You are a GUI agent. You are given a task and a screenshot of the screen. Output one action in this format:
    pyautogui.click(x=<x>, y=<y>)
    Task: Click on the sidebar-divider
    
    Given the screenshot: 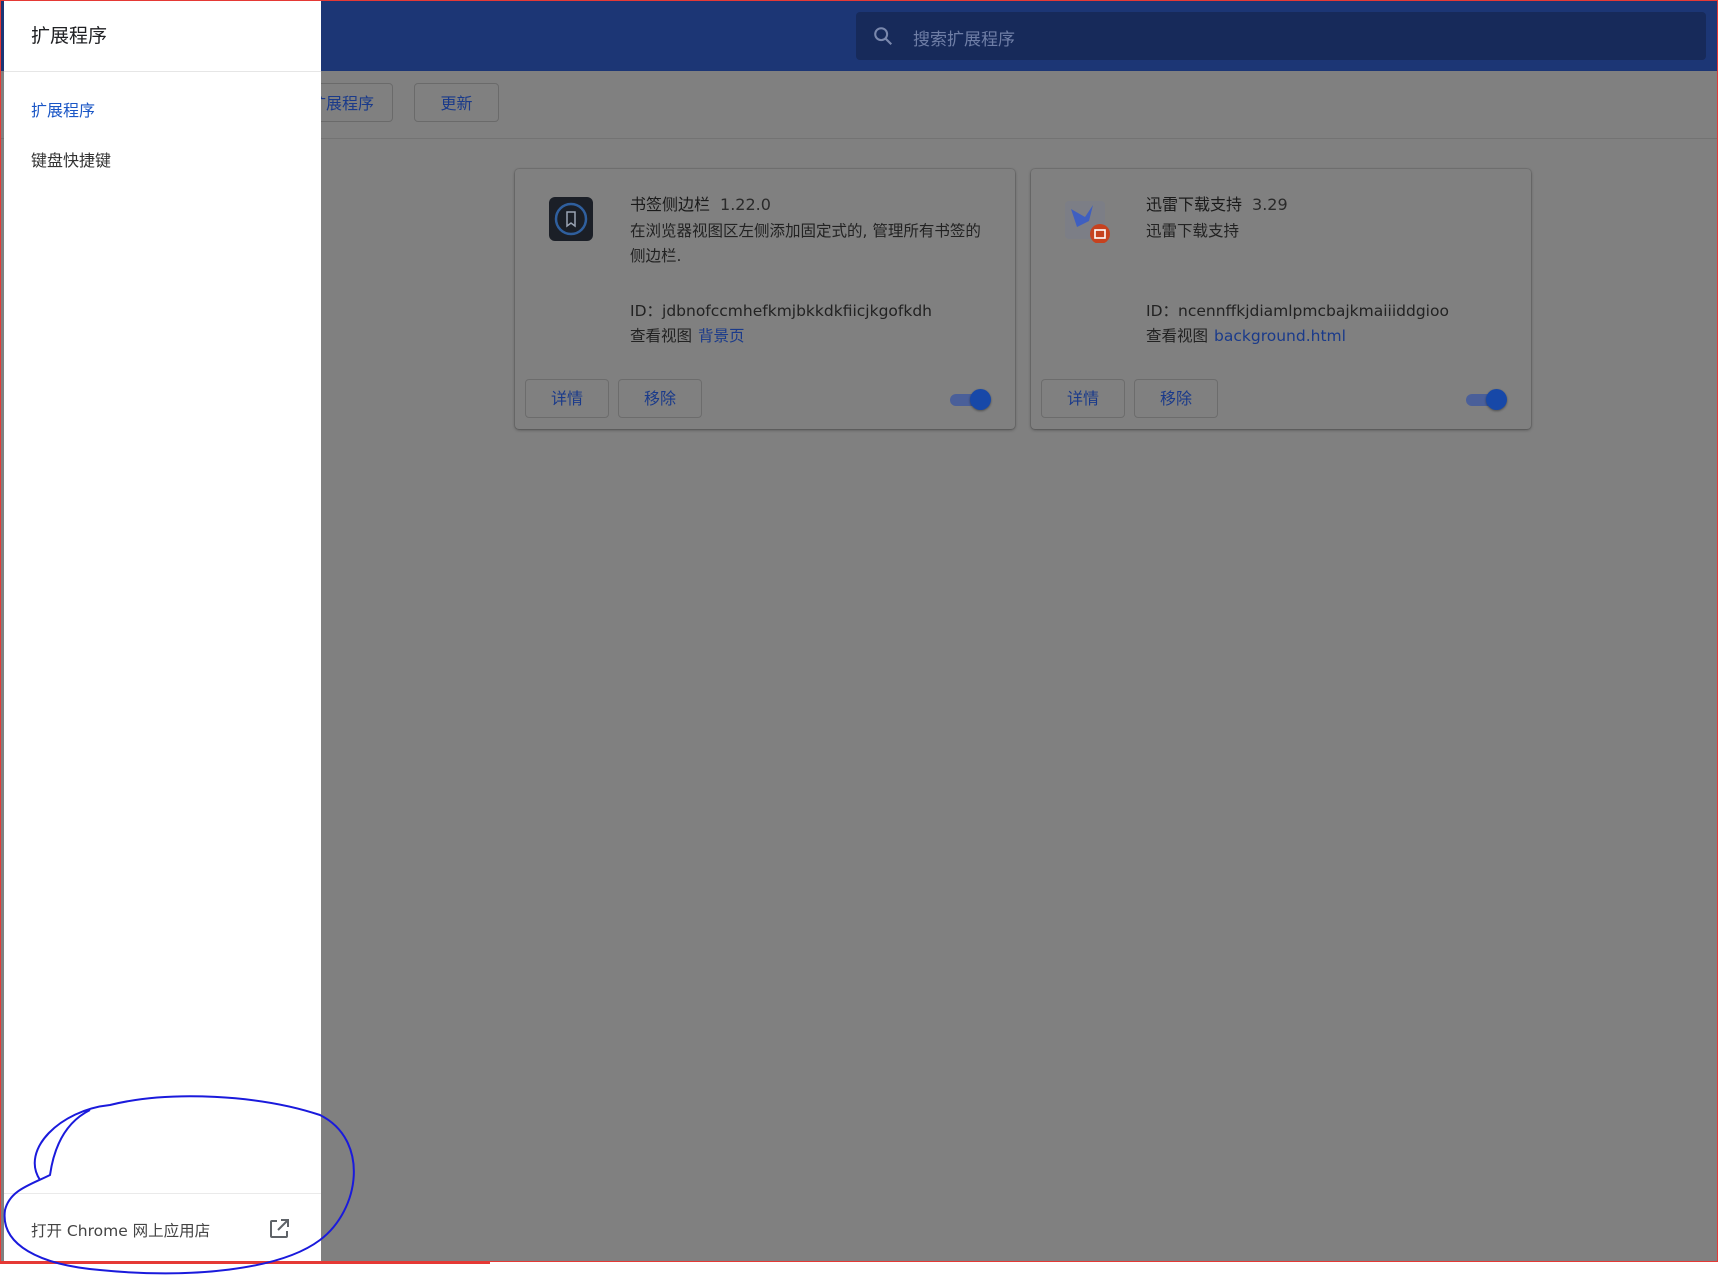 What is the action you would take?
    pyautogui.click(x=162, y=71)
    